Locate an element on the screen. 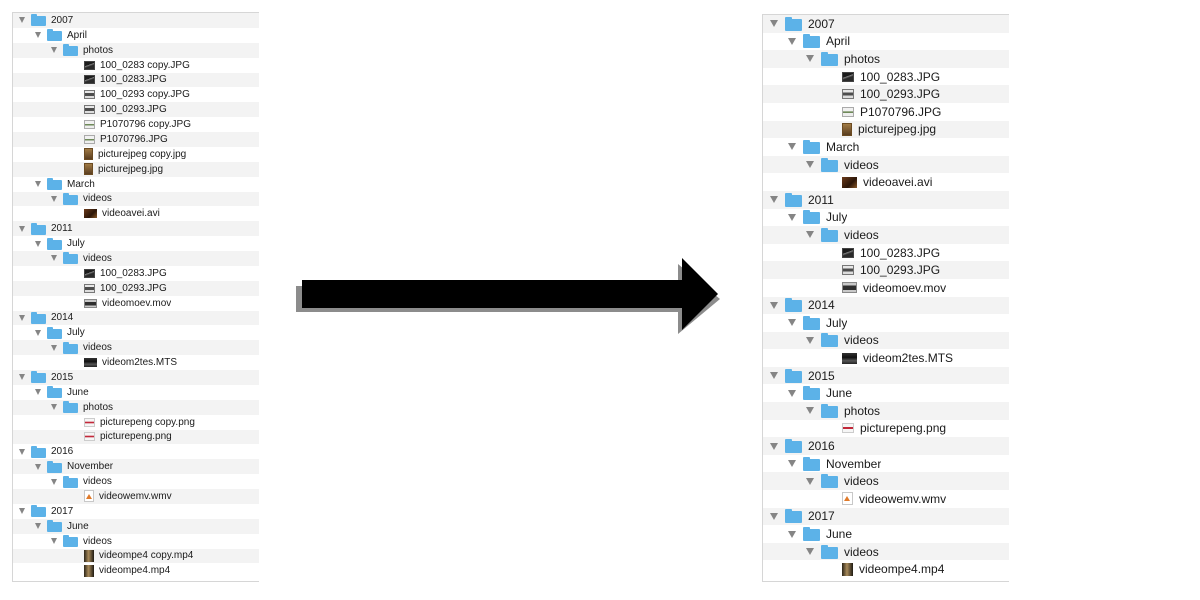 This screenshot has height=600, width=1200. tree-row-file: picturejpeg copy.jpg is located at coordinates (136, 154).